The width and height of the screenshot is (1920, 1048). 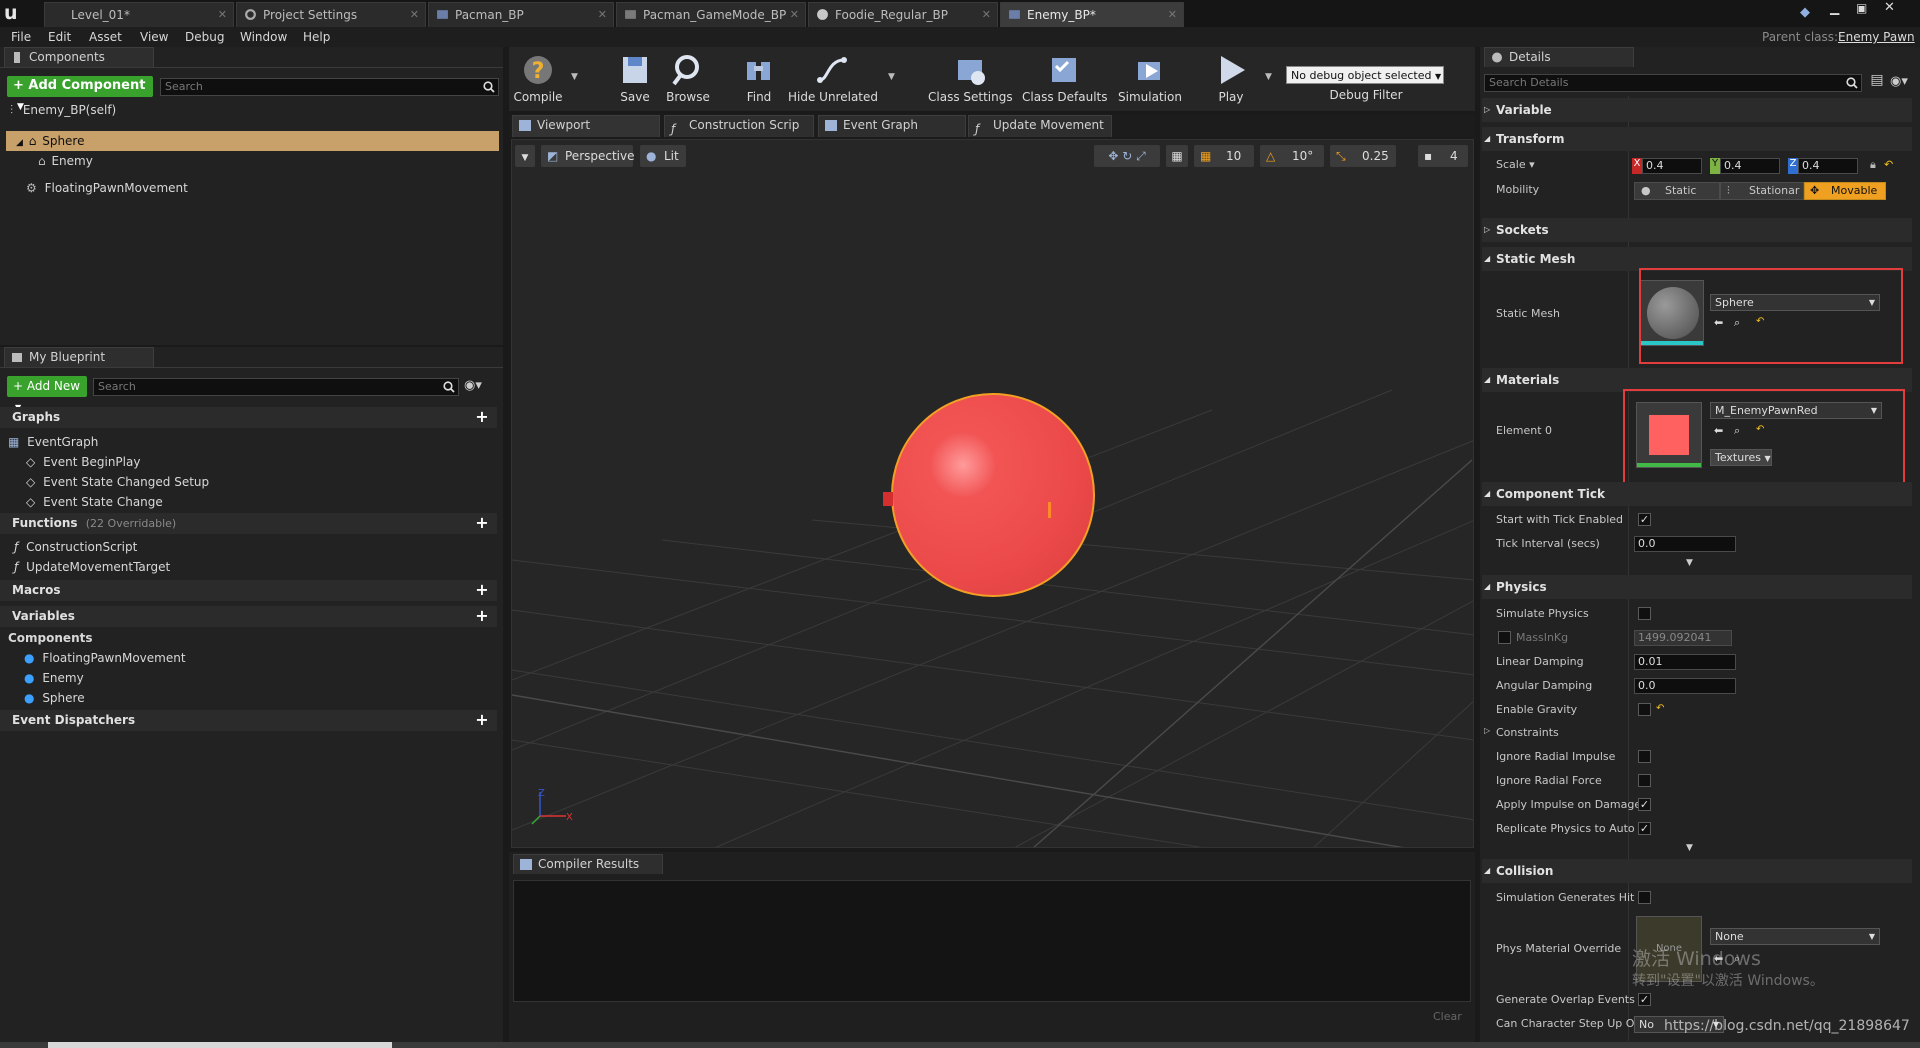 I want to click on add-dispatcher-button: +, so click(x=482, y=720).